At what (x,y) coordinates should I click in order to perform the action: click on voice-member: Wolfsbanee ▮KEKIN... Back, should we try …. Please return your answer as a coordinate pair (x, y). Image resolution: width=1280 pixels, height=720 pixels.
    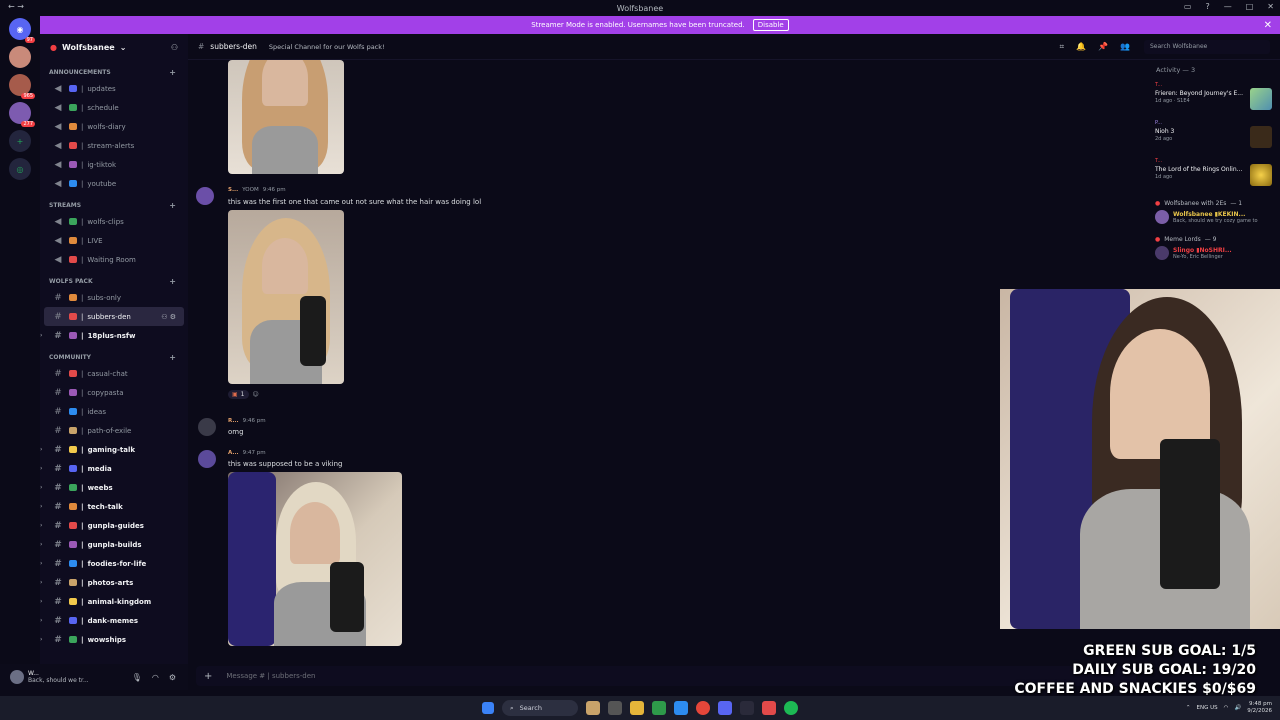
    Looking at the image, I should click on (1215, 217).